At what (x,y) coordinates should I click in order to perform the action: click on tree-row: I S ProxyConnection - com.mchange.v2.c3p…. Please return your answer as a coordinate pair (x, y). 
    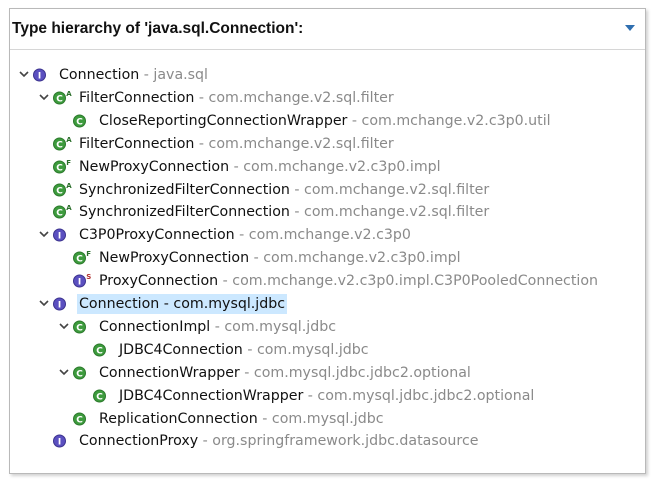
    Looking at the image, I should click on (327, 281).